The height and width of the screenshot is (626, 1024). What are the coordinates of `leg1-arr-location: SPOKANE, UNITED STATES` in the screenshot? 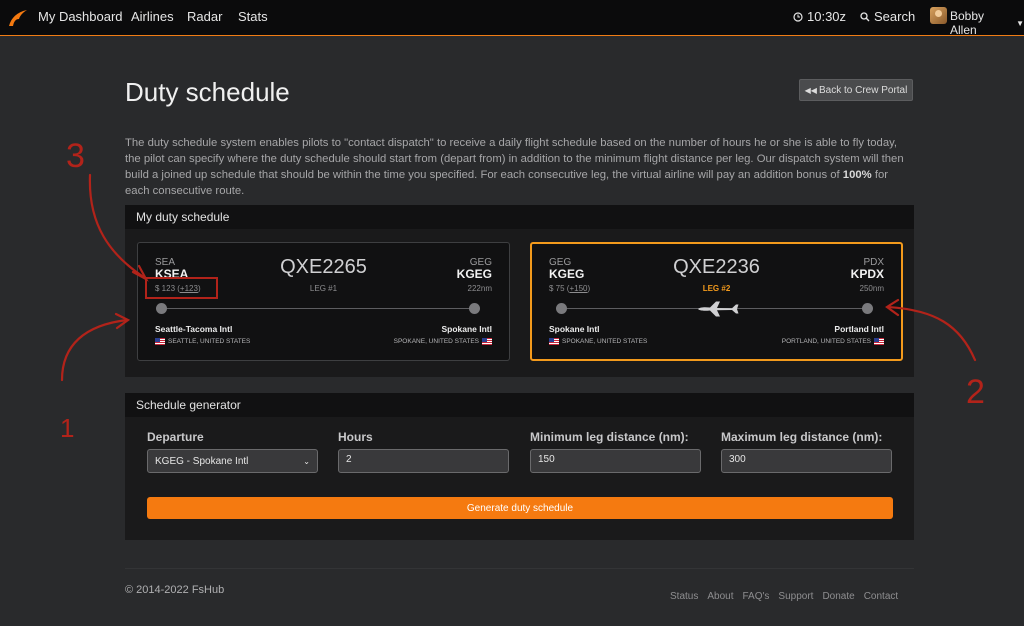 It's located at (443, 341).